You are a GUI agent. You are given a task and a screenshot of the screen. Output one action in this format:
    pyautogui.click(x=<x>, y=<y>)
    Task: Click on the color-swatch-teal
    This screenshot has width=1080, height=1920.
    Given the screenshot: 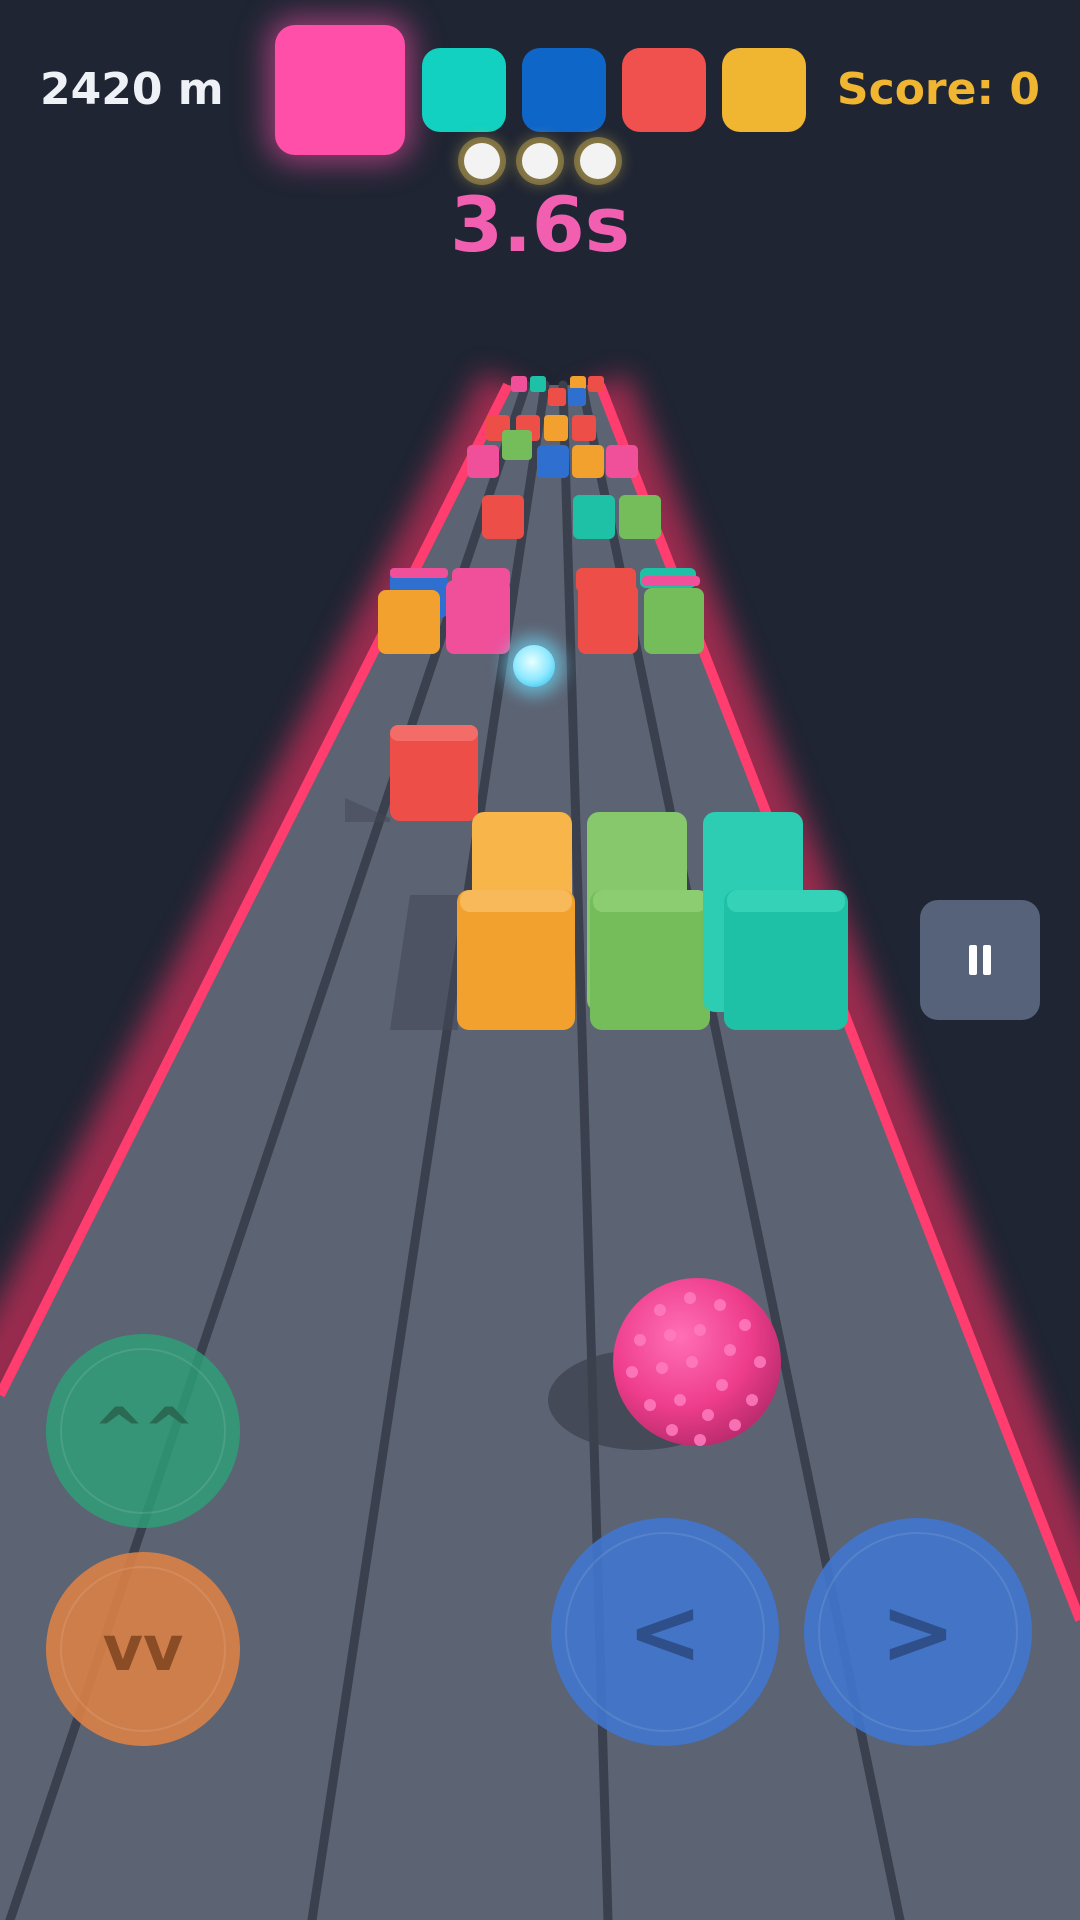 What is the action you would take?
    pyautogui.click(x=464, y=90)
    